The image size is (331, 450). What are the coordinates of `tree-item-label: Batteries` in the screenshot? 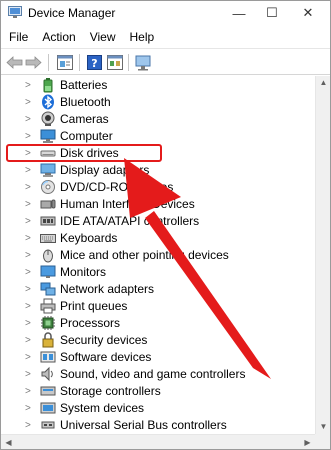 It's located at (84, 85).